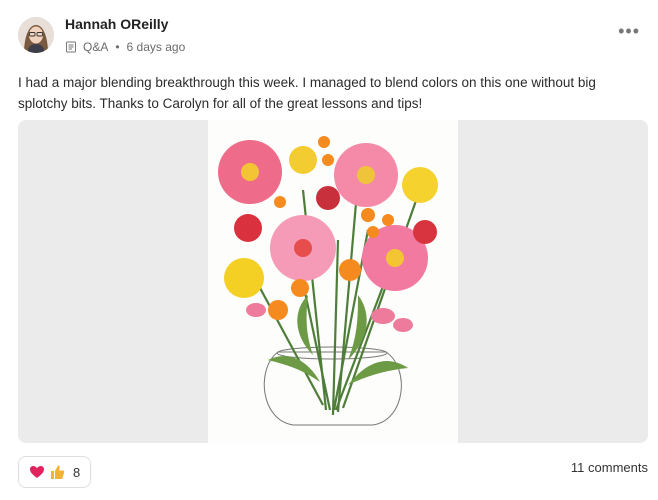 The width and height of the screenshot is (658, 500). I want to click on post-timestamp: 6 days ago, so click(156, 47).